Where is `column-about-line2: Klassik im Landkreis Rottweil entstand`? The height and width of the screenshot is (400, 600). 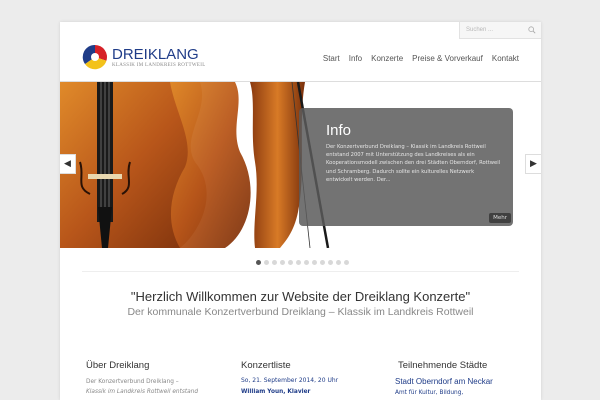 column-about-line2: Klassik im Landkreis Rottweil entstand is located at coordinates (142, 392).